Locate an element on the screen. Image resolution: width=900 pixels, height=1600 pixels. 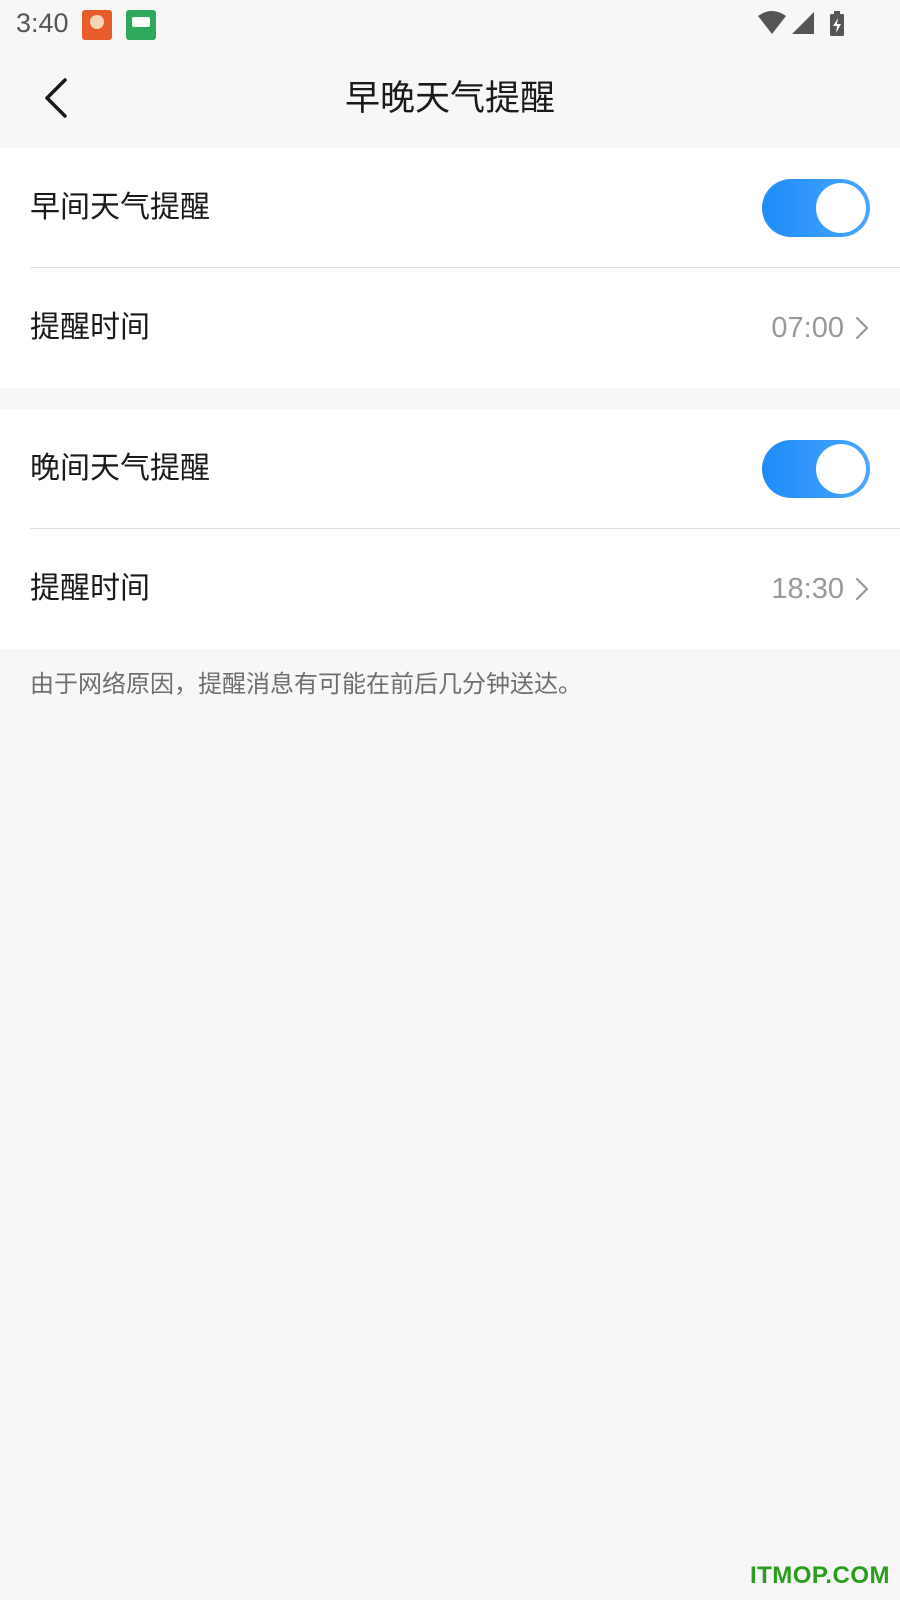
page-title: 早晚天气提醒 is located at coordinates (449, 99).